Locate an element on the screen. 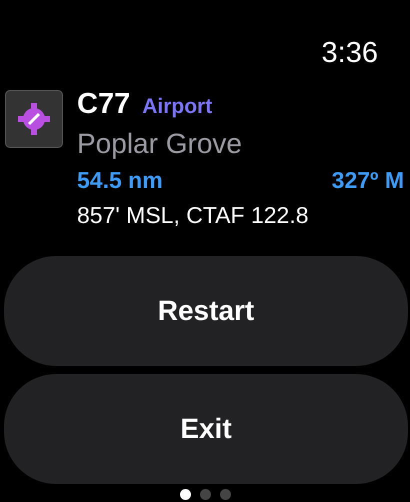 The width and height of the screenshot is (410, 502). airport-name: Poplar Grove is located at coordinates (160, 144).